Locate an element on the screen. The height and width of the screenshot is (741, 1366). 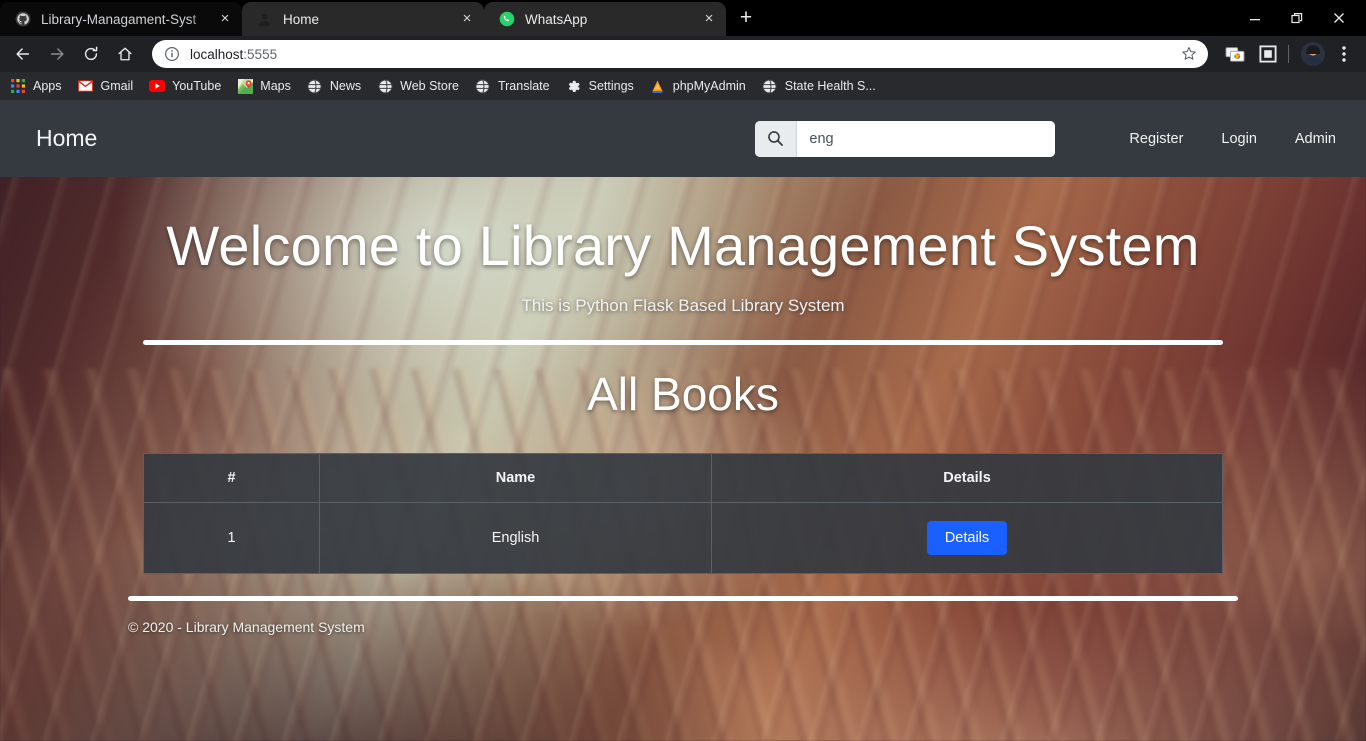
site-navbar: Home Register Login Admin is located at coordinates (683, 138).